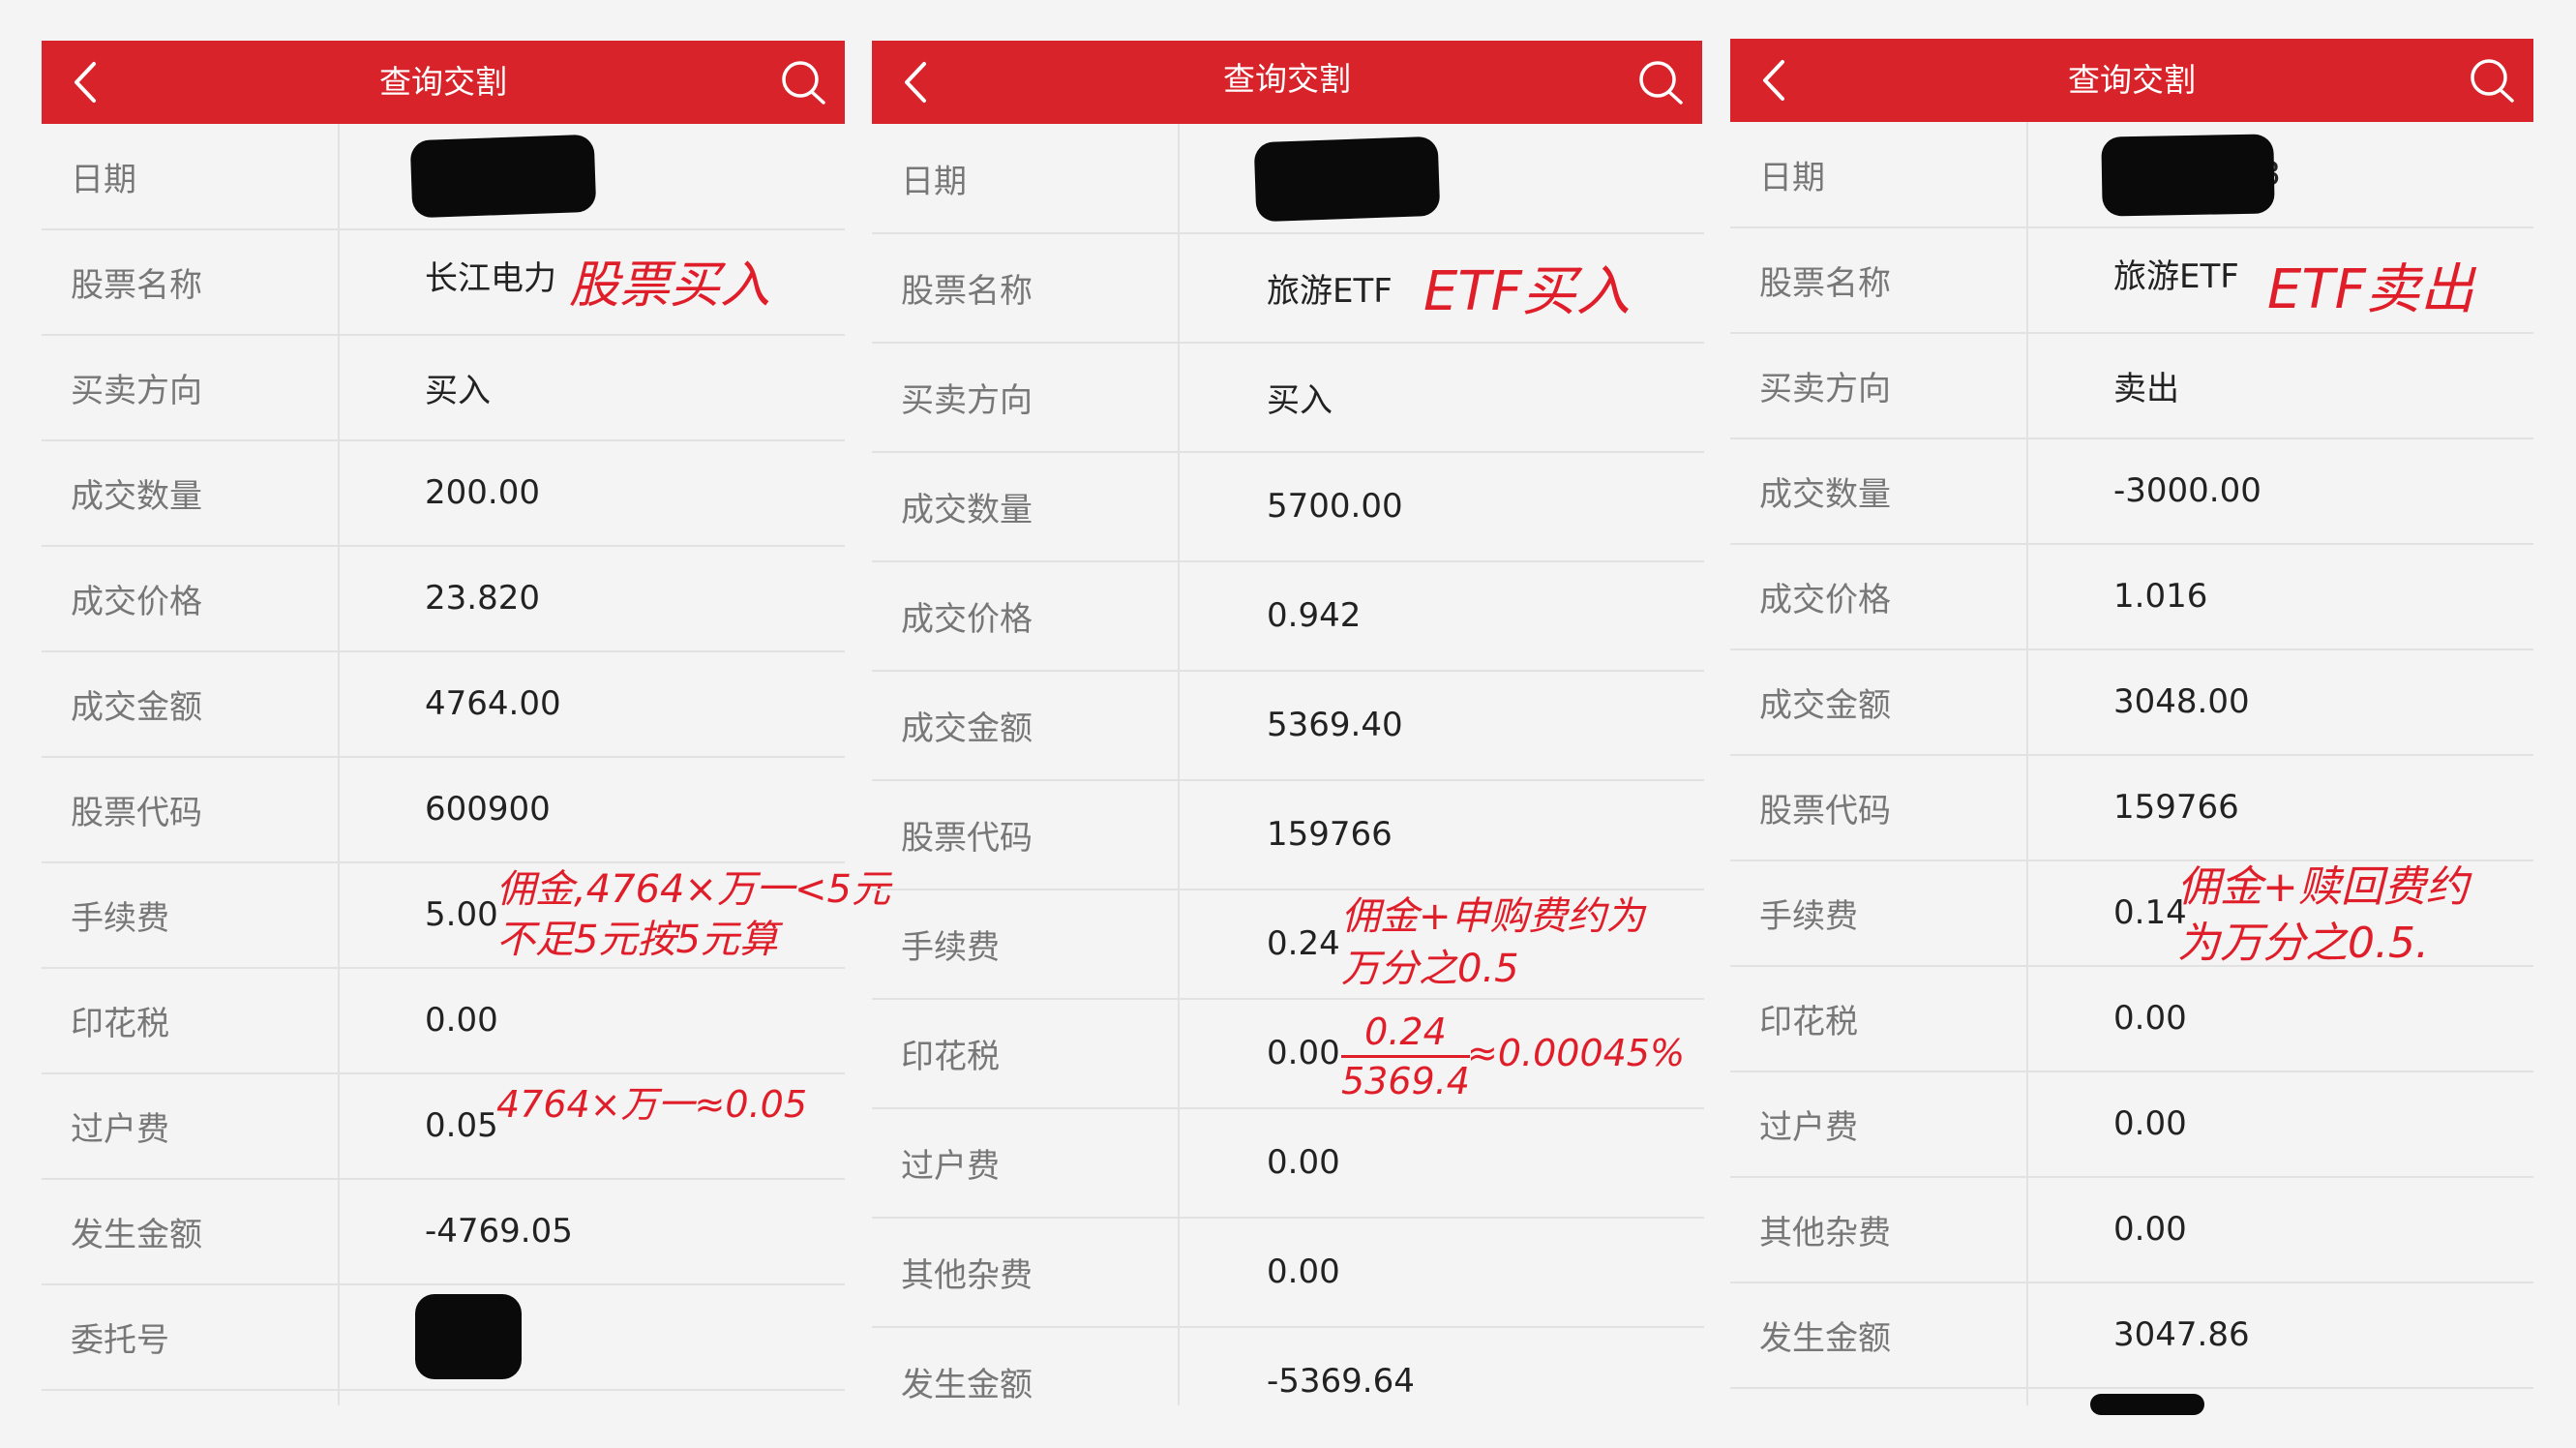  What do you see at coordinates (2323, 887) in the screenshot?
I see `annotation-fee-line1: 佣金+赎回费约` at bounding box center [2323, 887].